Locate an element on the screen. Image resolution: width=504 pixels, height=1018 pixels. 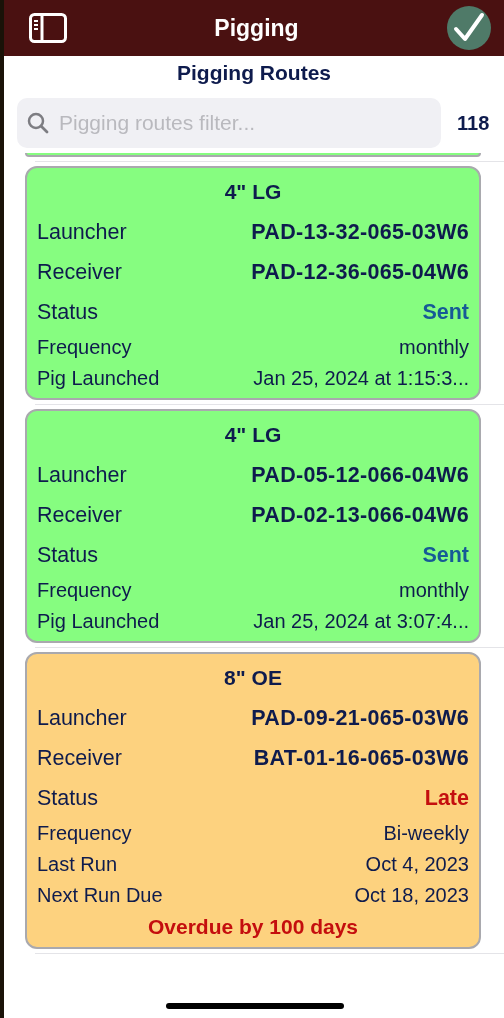
field-label: Next Run Due is located at coordinates (100, 895).